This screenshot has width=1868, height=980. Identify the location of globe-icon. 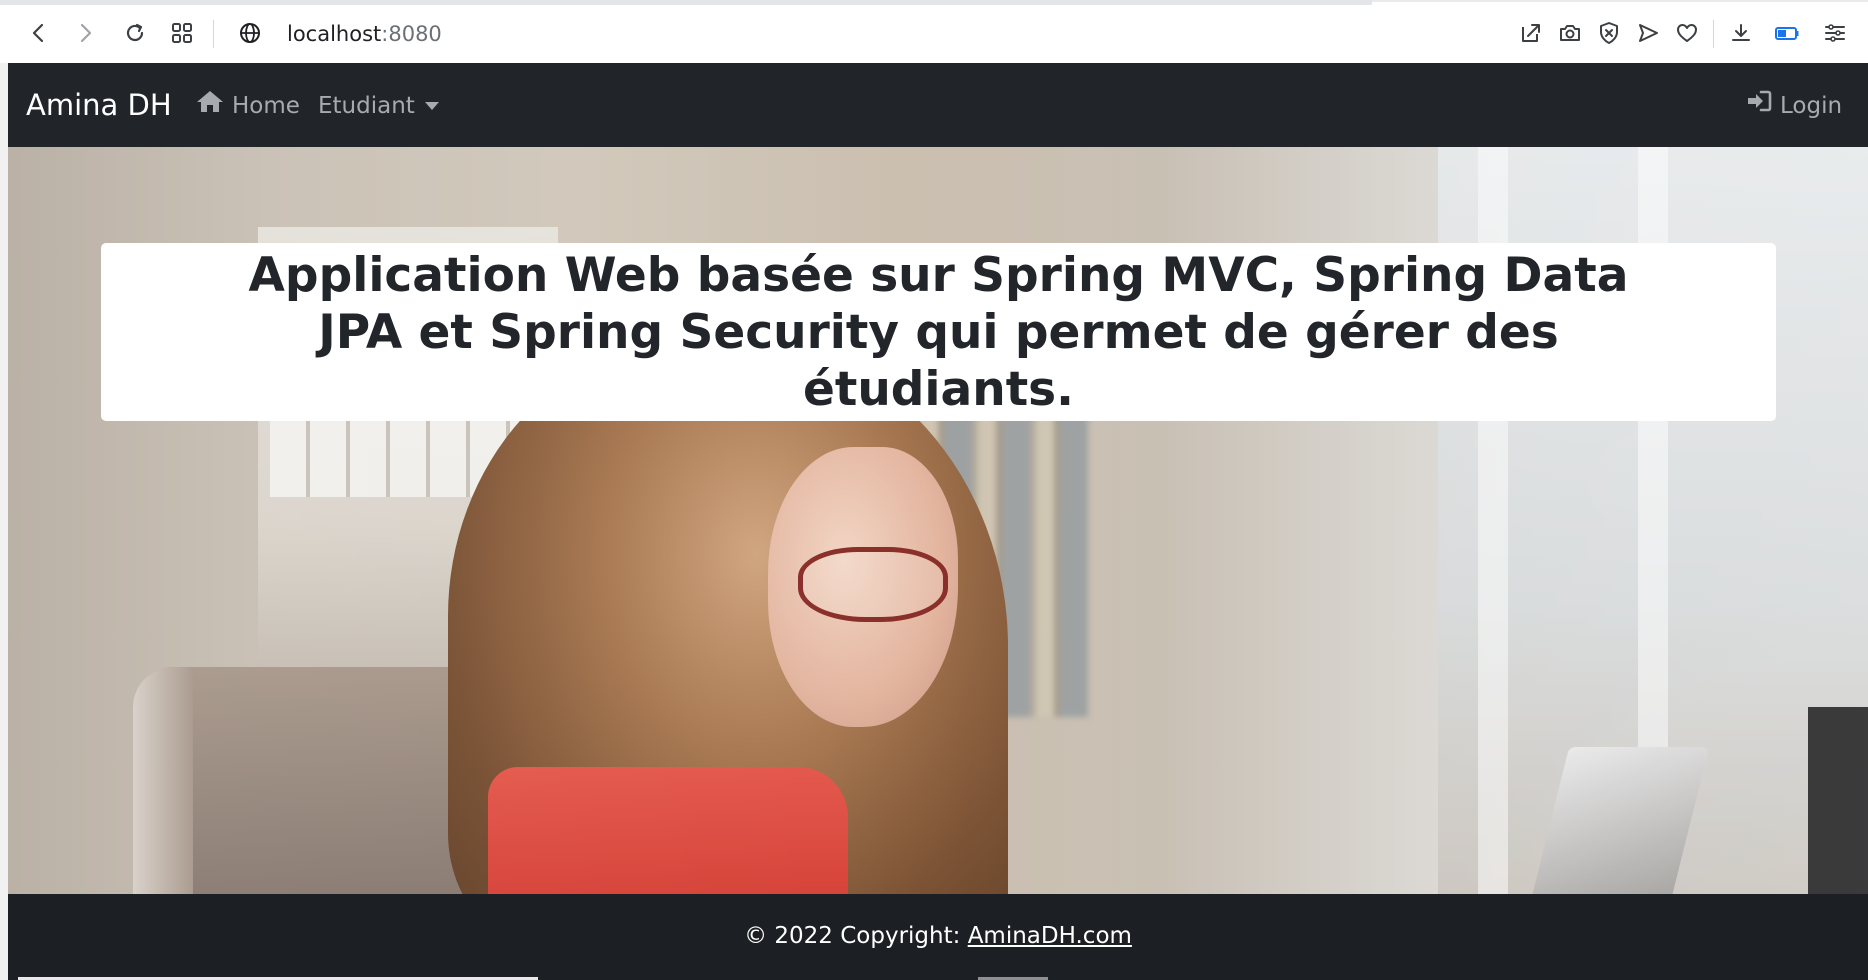
(250, 33).